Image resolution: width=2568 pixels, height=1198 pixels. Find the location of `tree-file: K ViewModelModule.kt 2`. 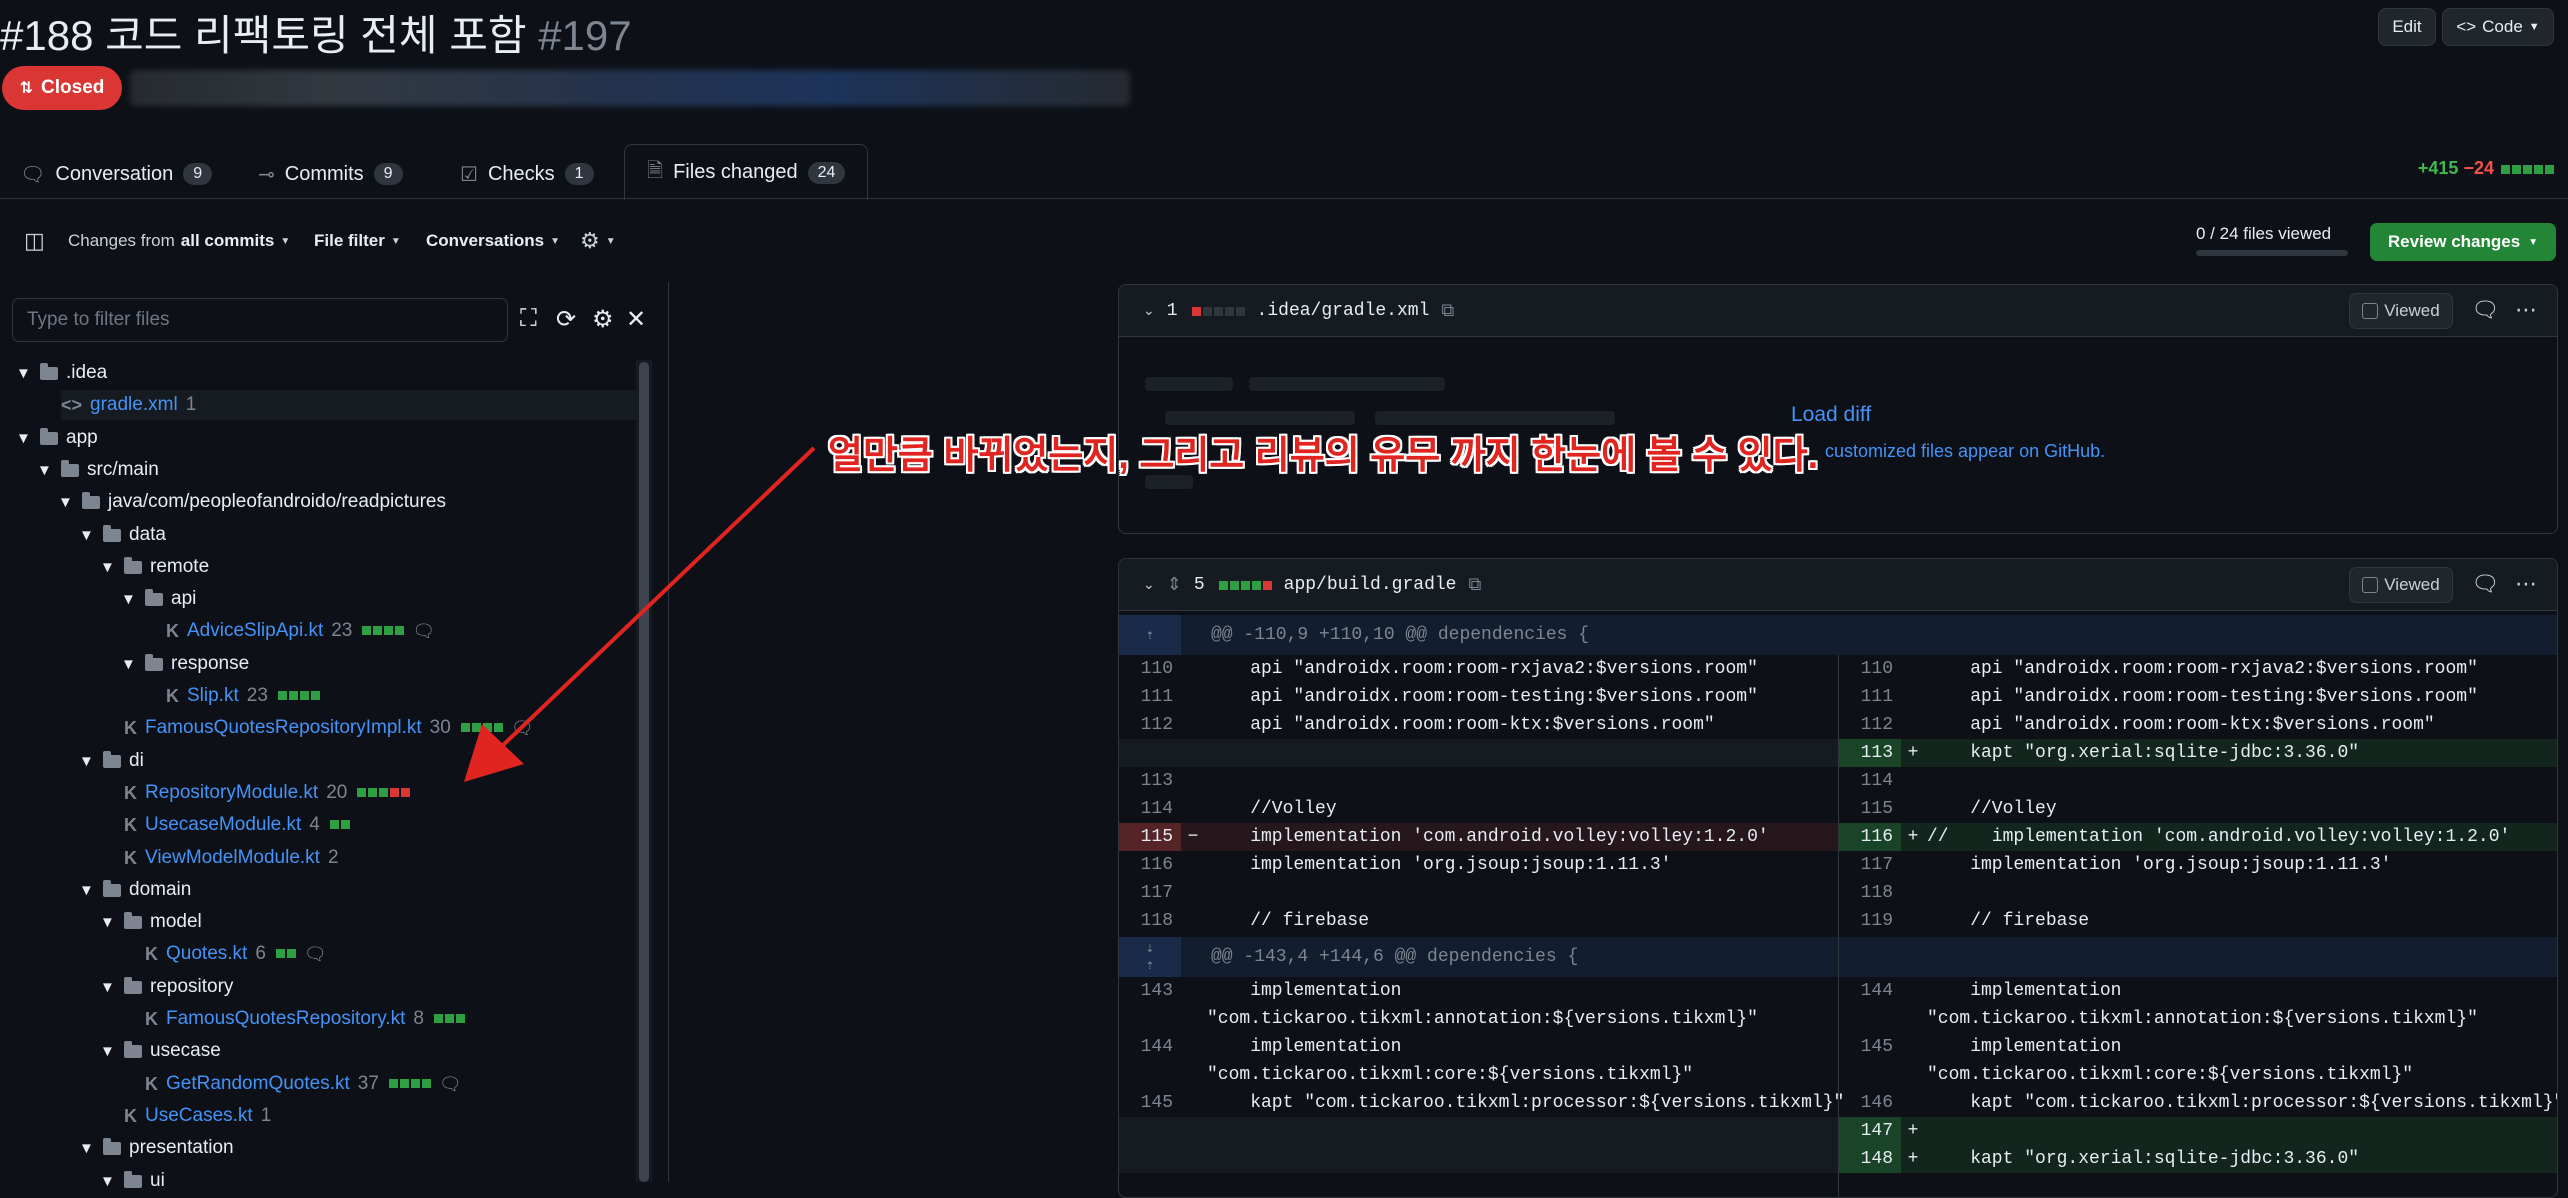

tree-file: K ViewModelModule.kt 2 is located at coordinates (231, 858).